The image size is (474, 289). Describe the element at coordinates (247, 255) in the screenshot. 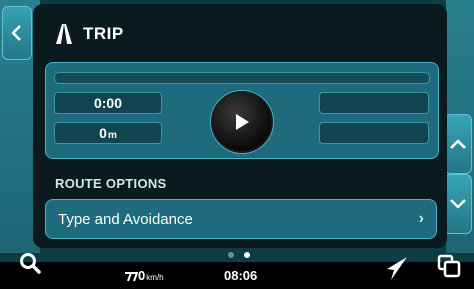

I see `page-dot-active` at that location.